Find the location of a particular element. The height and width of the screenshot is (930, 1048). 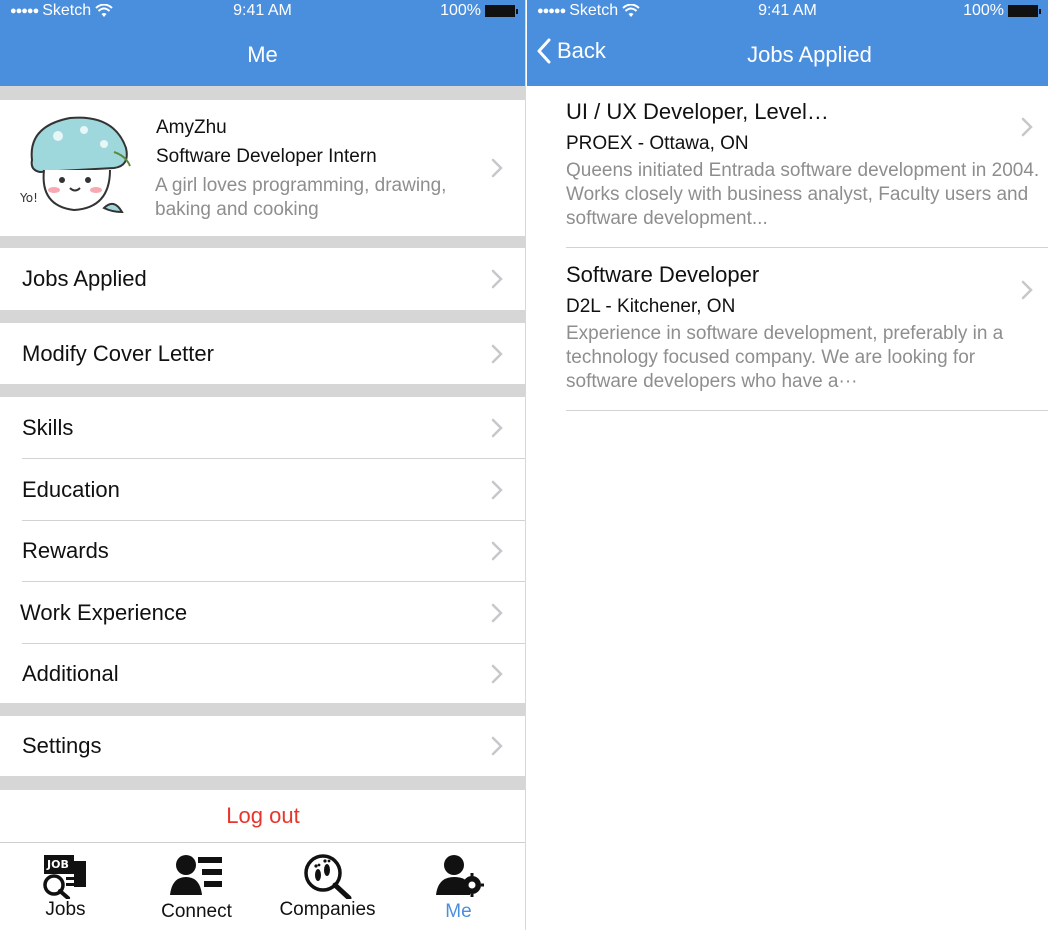

tab-companies: Companies is located at coordinates (327, 886).